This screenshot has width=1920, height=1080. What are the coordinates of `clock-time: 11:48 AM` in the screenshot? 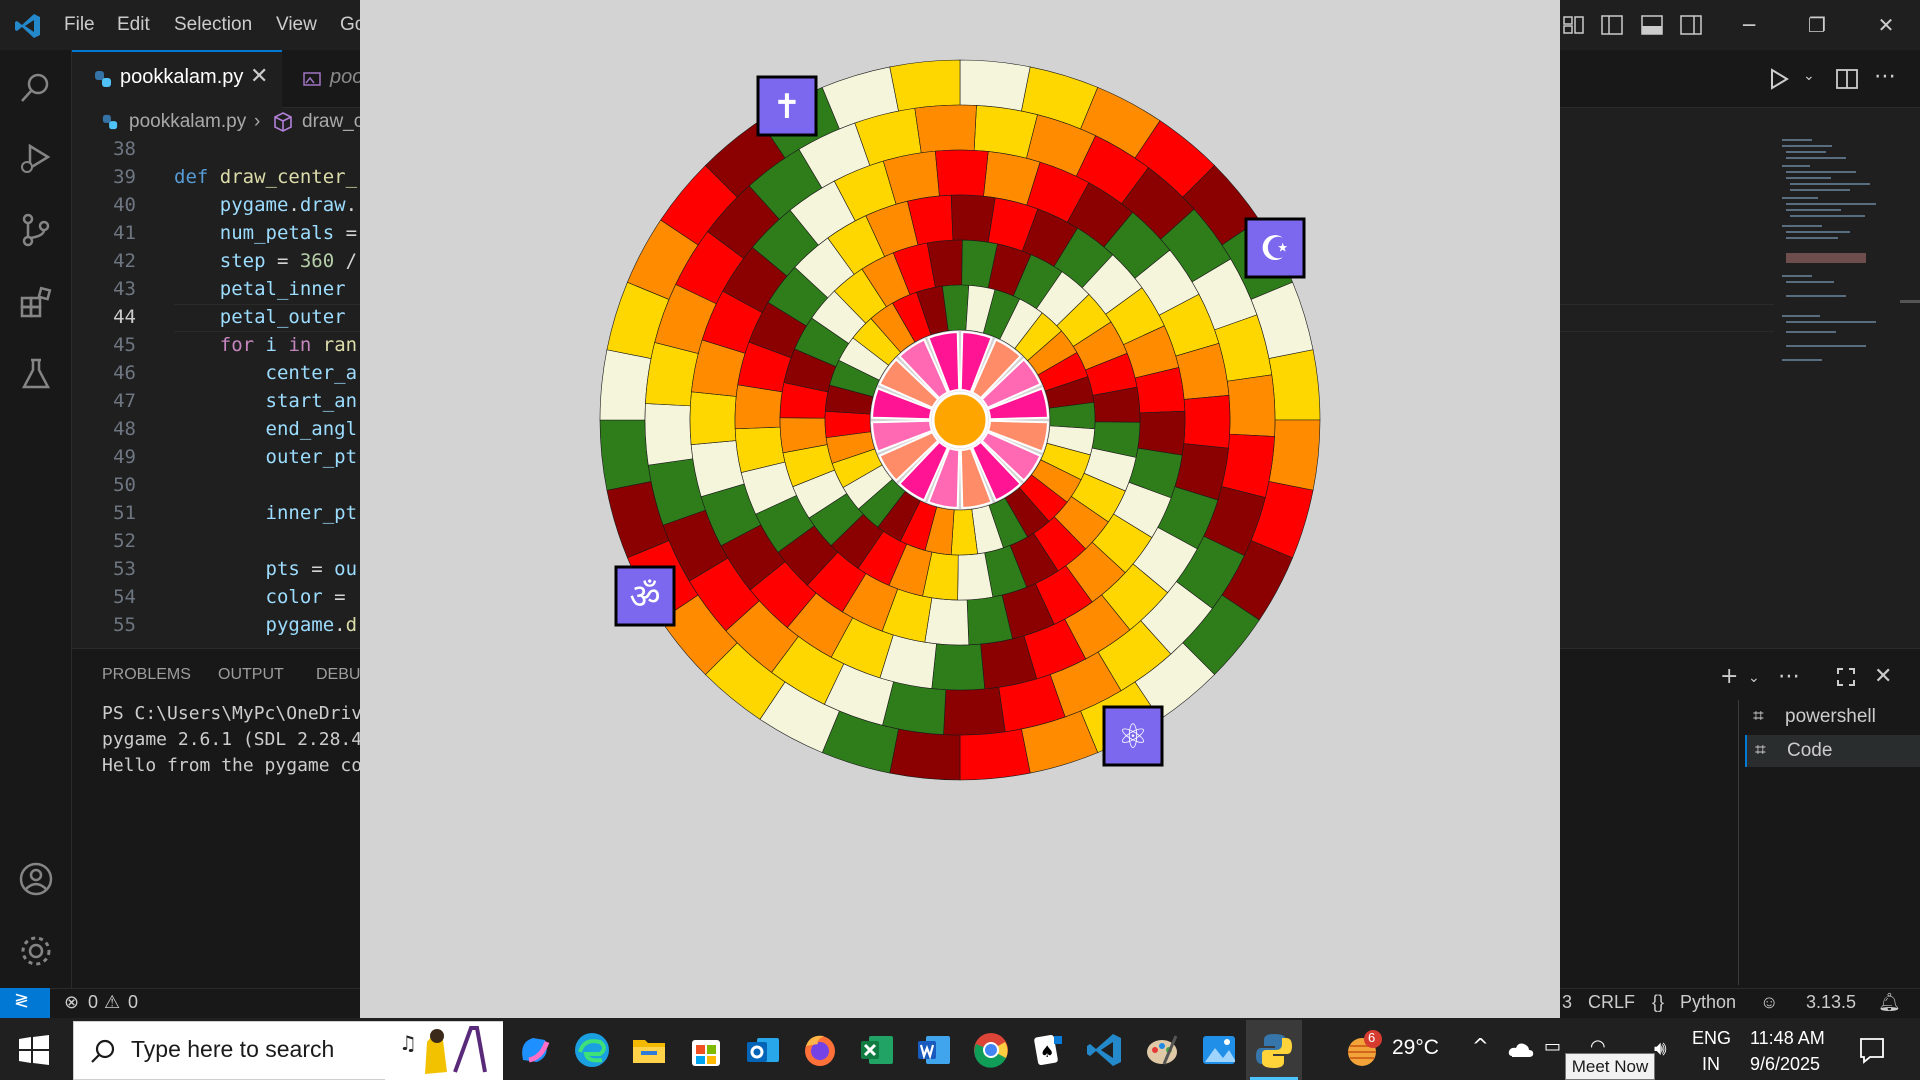 It's located at (1787, 1038).